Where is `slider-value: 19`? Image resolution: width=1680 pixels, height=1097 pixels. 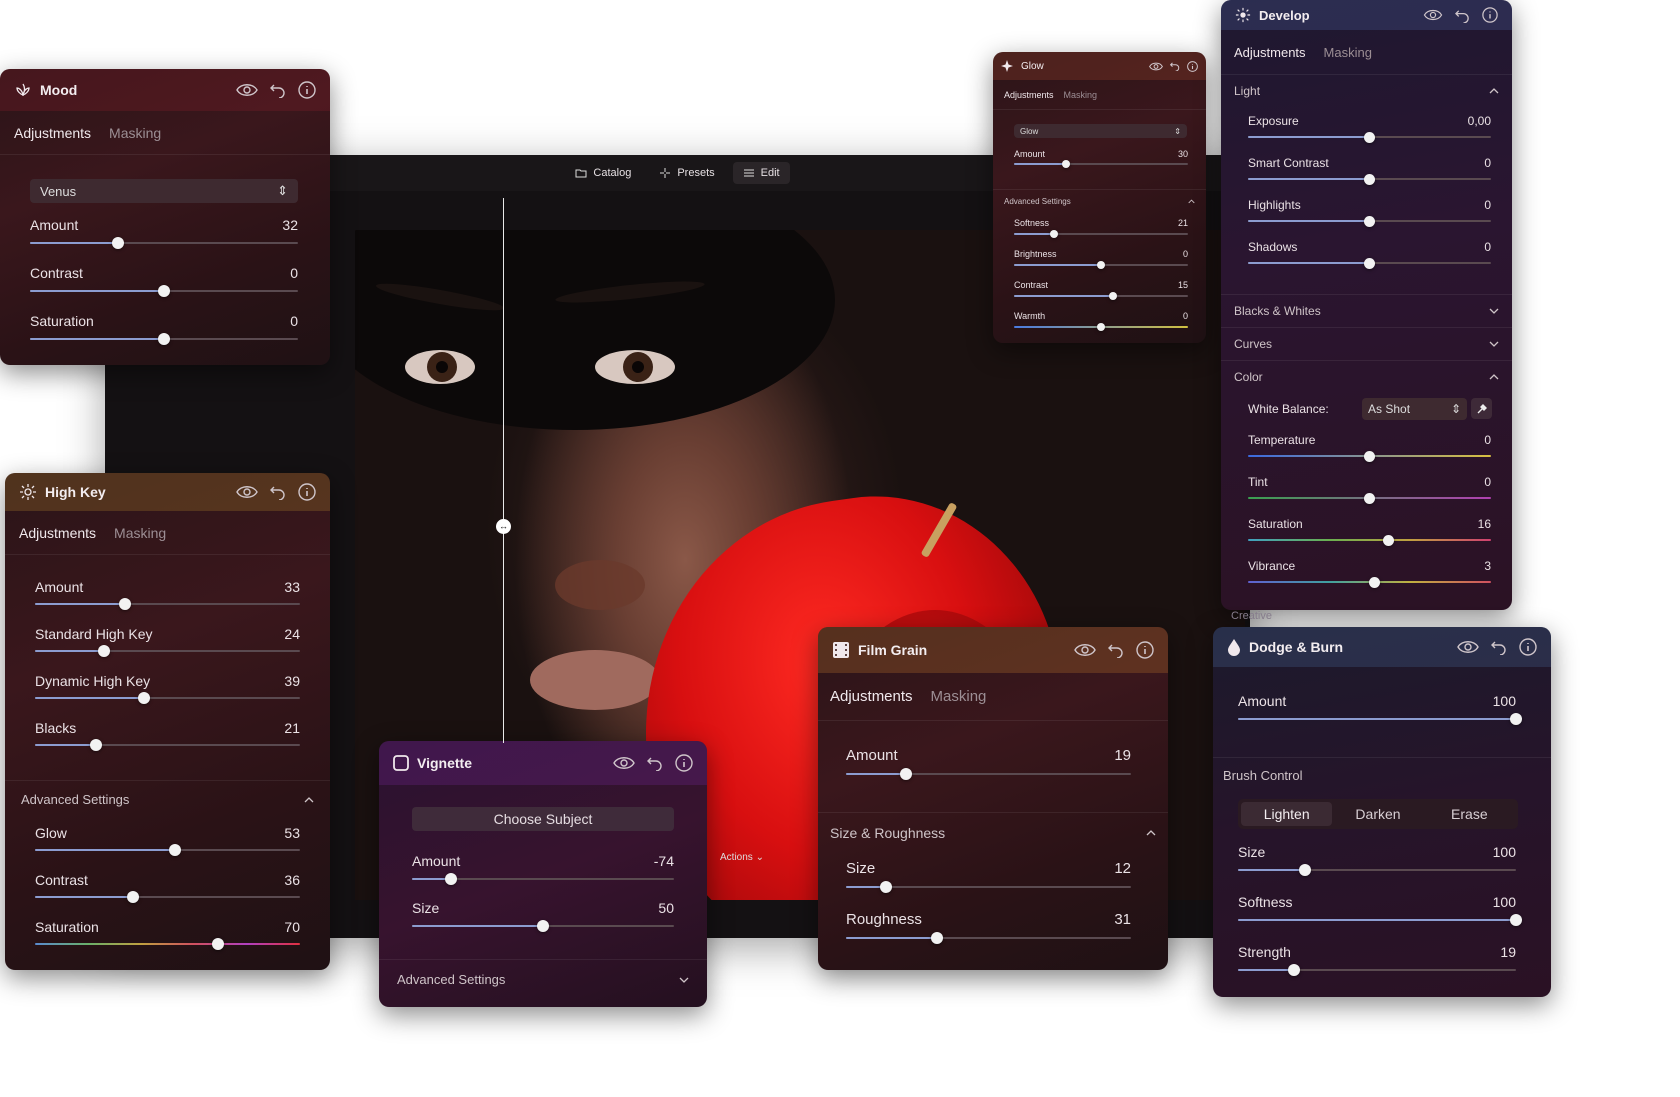
slider-value: 19 is located at coordinates (1508, 952).